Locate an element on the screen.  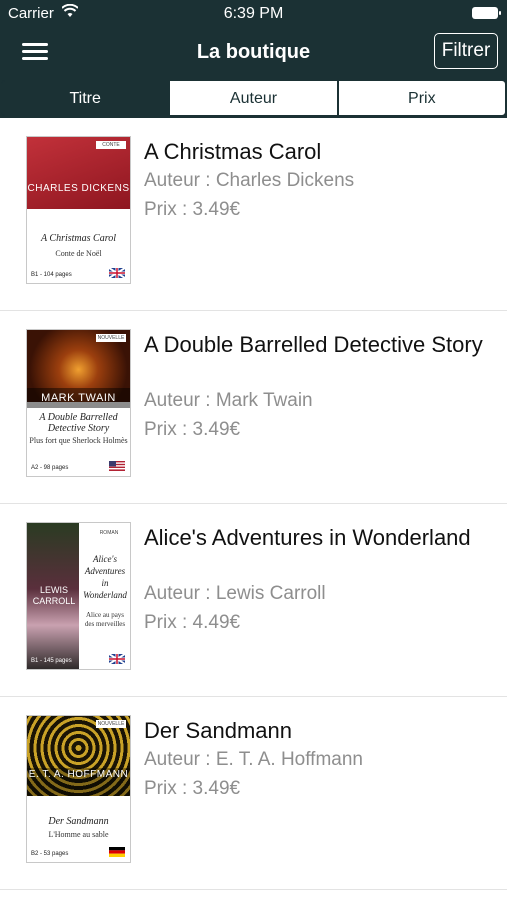
segment-titre: Titre is located at coordinates (85, 98).